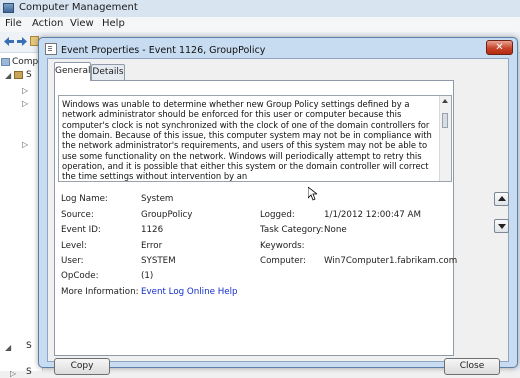 The height and width of the screenshot is (378, 520). I want to click on computer-management-icon, so click(8, 8).